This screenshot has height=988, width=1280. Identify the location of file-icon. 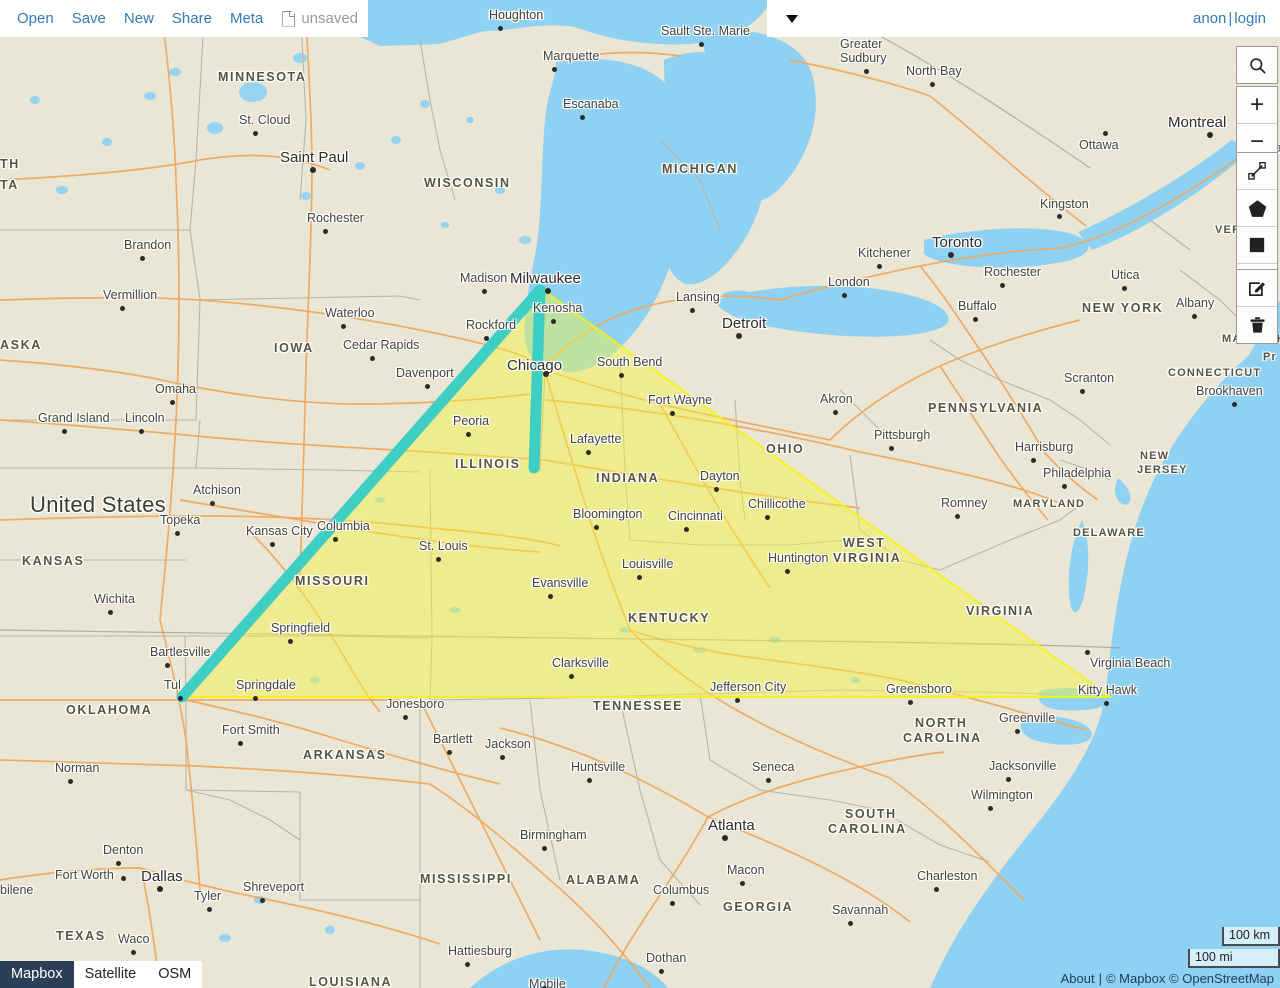
(289, 18).